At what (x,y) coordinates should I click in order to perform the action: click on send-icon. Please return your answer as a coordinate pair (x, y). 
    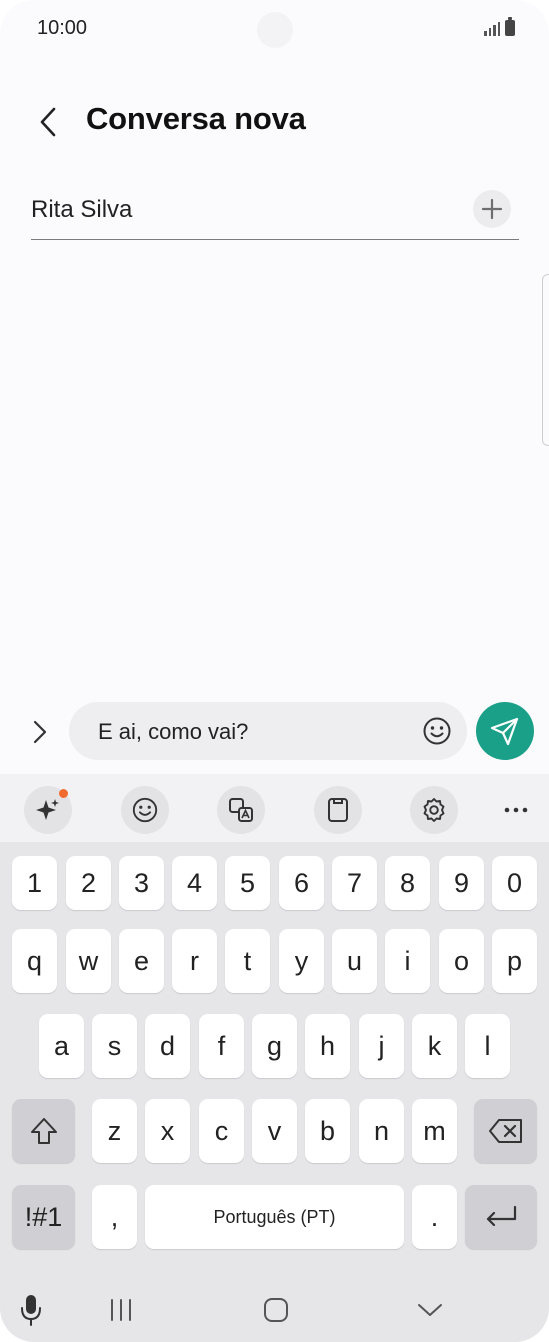
    Looking at the image, I should click on (504, 731).